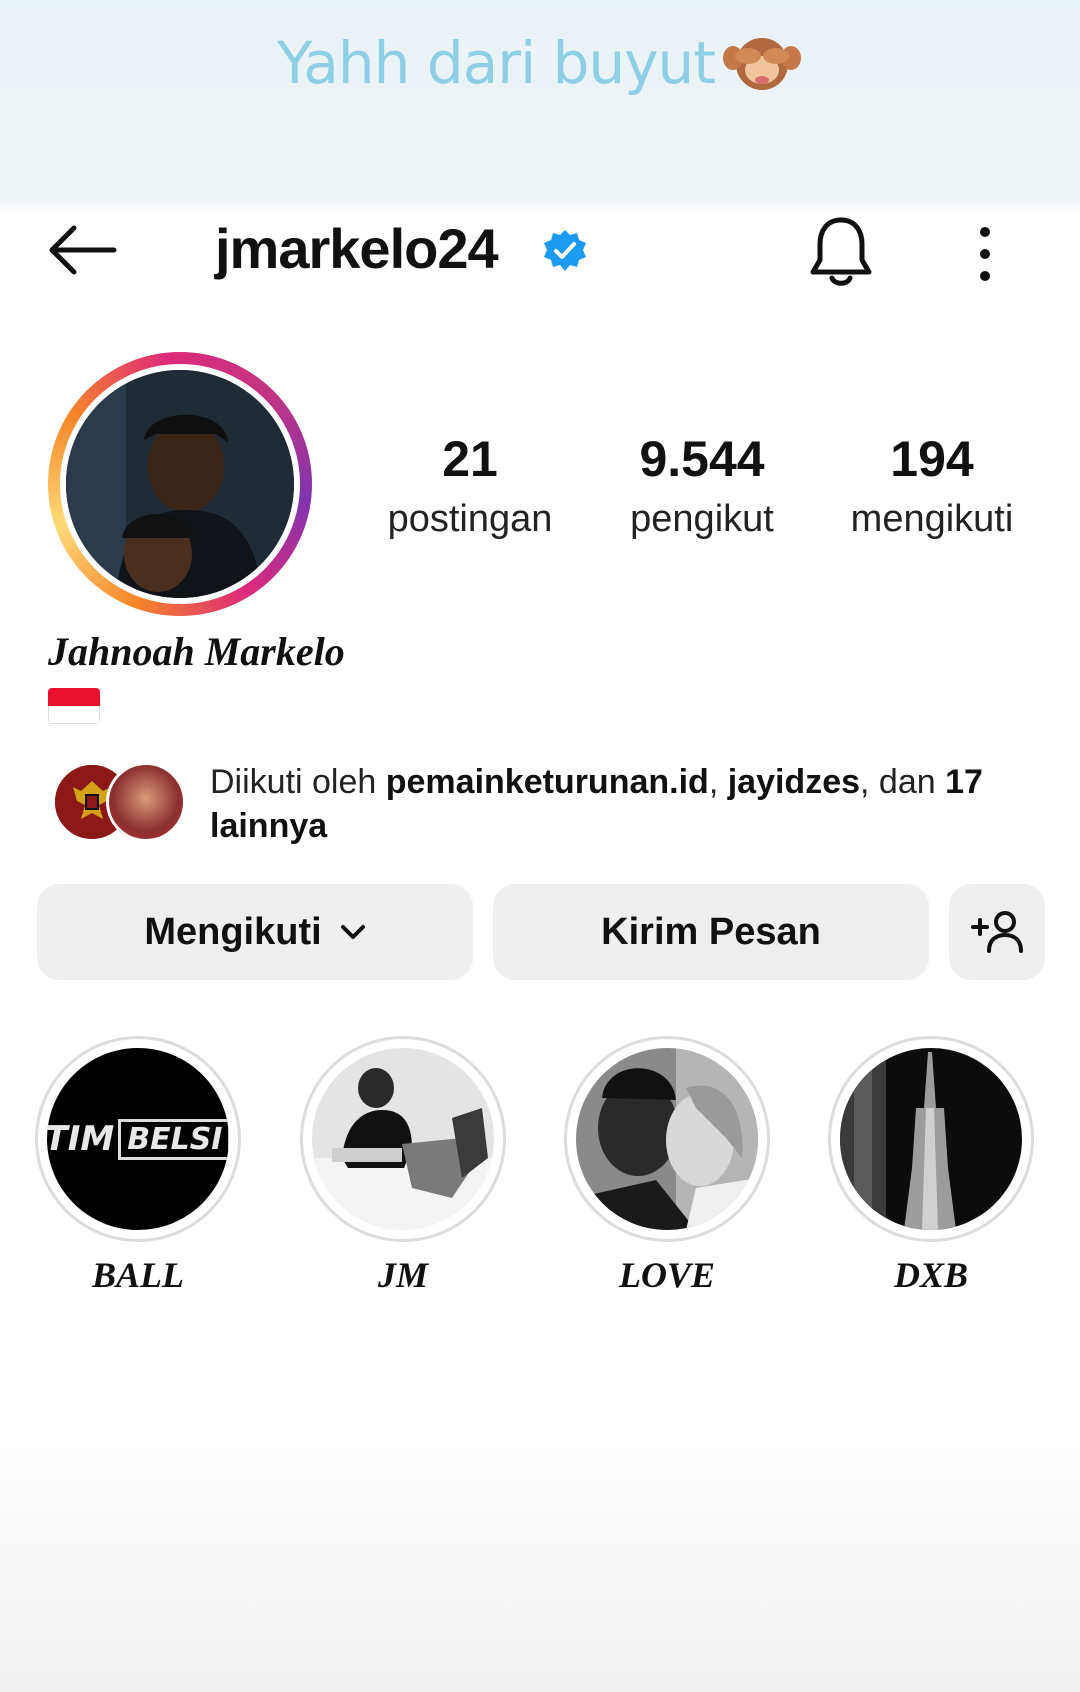  I want to click on following-button-label: Mengikuti, so click(233, 931).